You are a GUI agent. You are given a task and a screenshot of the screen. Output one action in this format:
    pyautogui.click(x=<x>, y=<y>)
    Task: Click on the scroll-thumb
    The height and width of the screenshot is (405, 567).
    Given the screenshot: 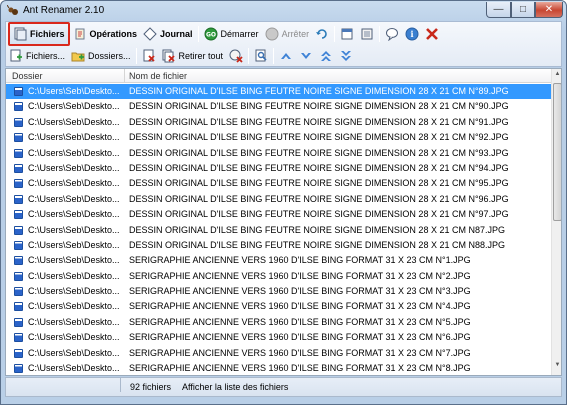 What is the action you would take?
    pyautogui.click(x=557, y=152)
    